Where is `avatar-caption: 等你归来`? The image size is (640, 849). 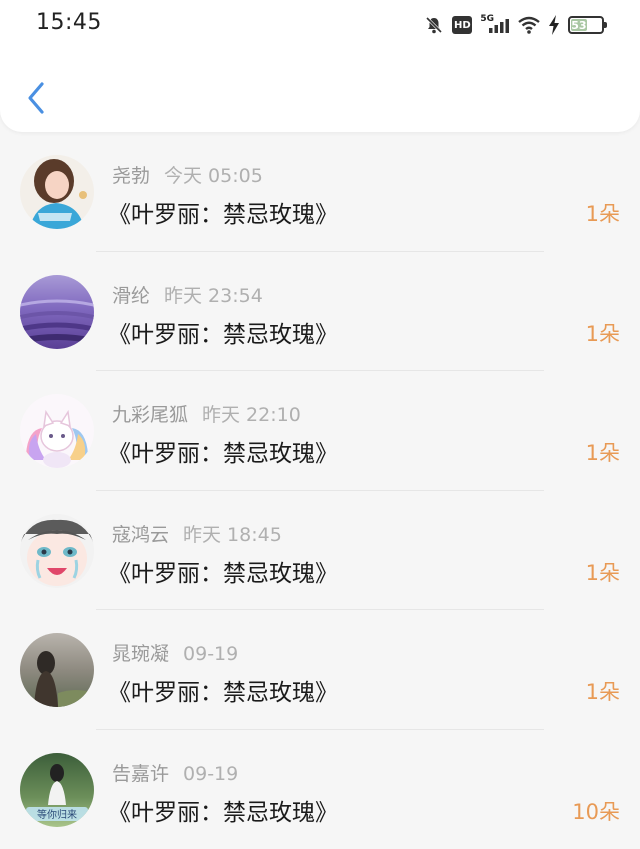 avatar-caption: 等你归来 is located at coordinates (57, 814).